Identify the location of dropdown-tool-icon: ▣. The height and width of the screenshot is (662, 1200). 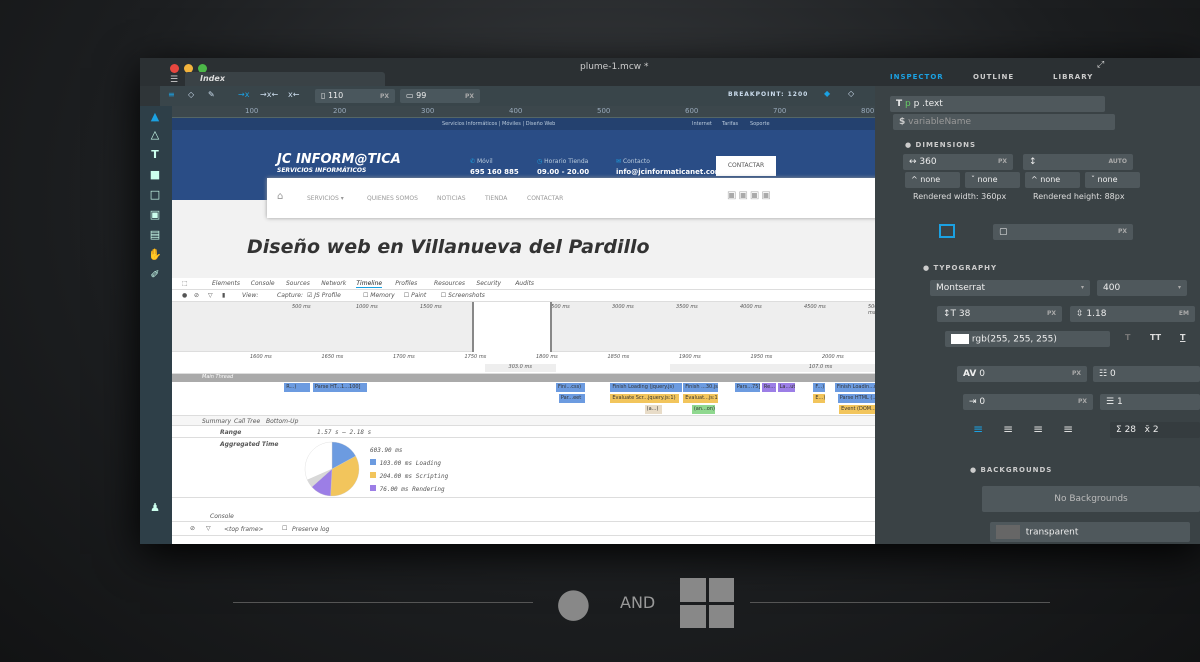
(155, 215).